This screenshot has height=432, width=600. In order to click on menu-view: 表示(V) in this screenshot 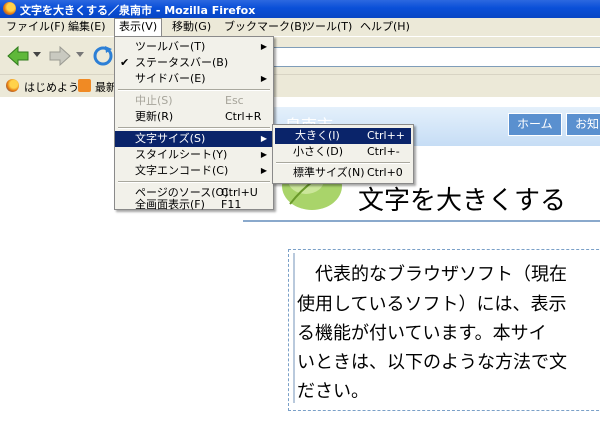, I will do `click(138, 27)`.